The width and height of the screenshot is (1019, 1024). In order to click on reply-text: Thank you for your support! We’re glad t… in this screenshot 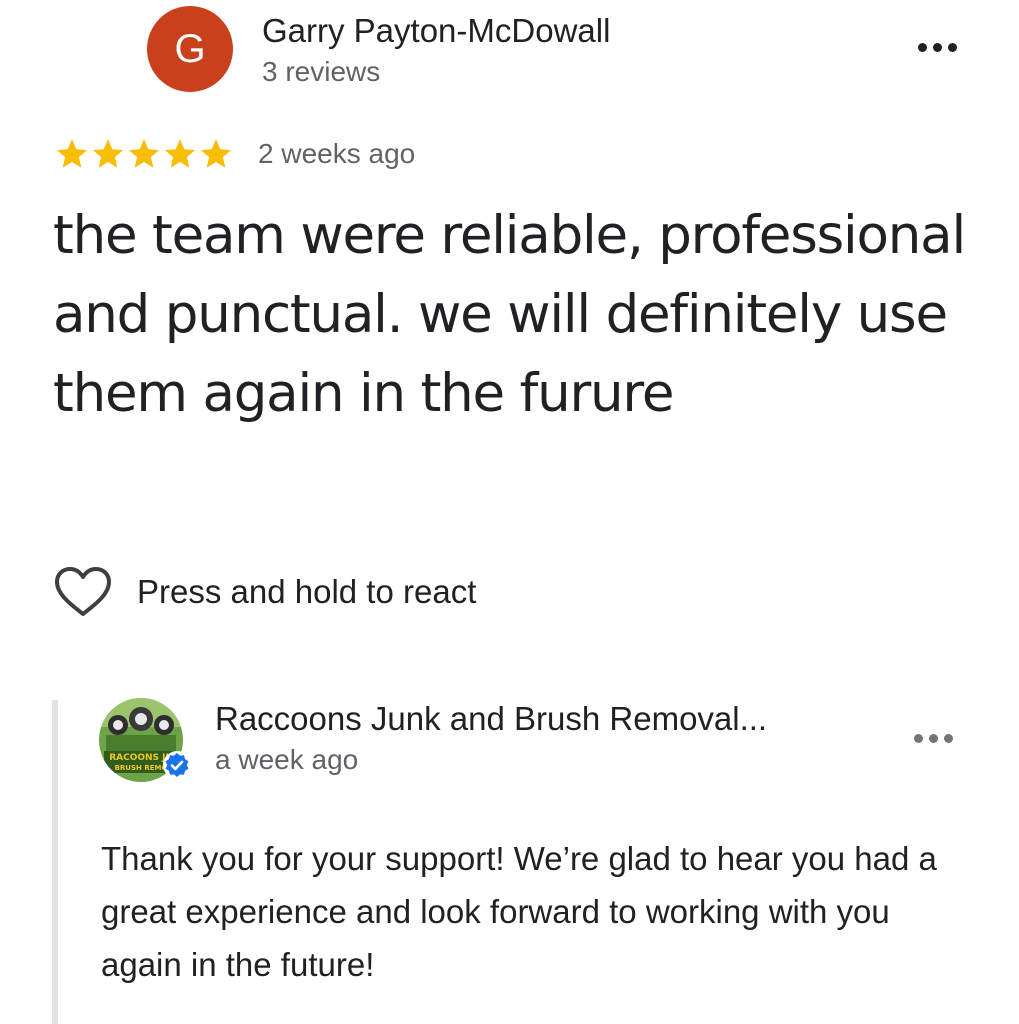, I will do `click(519, 911)`.